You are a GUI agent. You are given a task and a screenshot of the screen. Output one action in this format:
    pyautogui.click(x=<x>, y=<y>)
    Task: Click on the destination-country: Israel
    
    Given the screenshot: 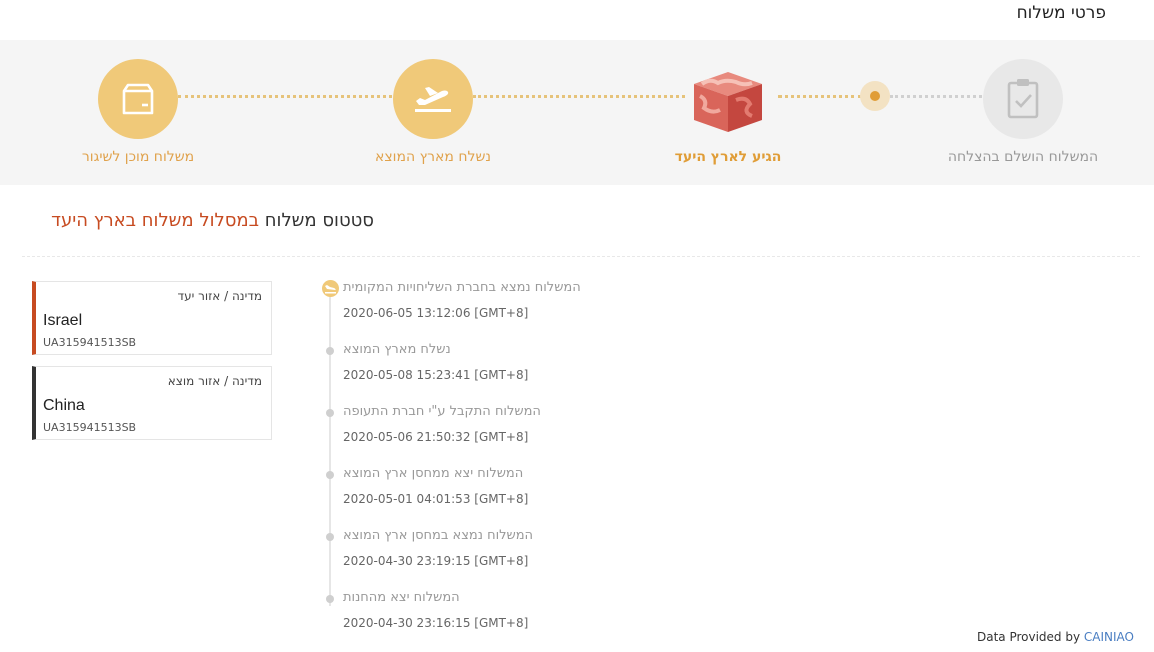 What is the action you would take?
    pyautogui.click(x=63, y=320)
    